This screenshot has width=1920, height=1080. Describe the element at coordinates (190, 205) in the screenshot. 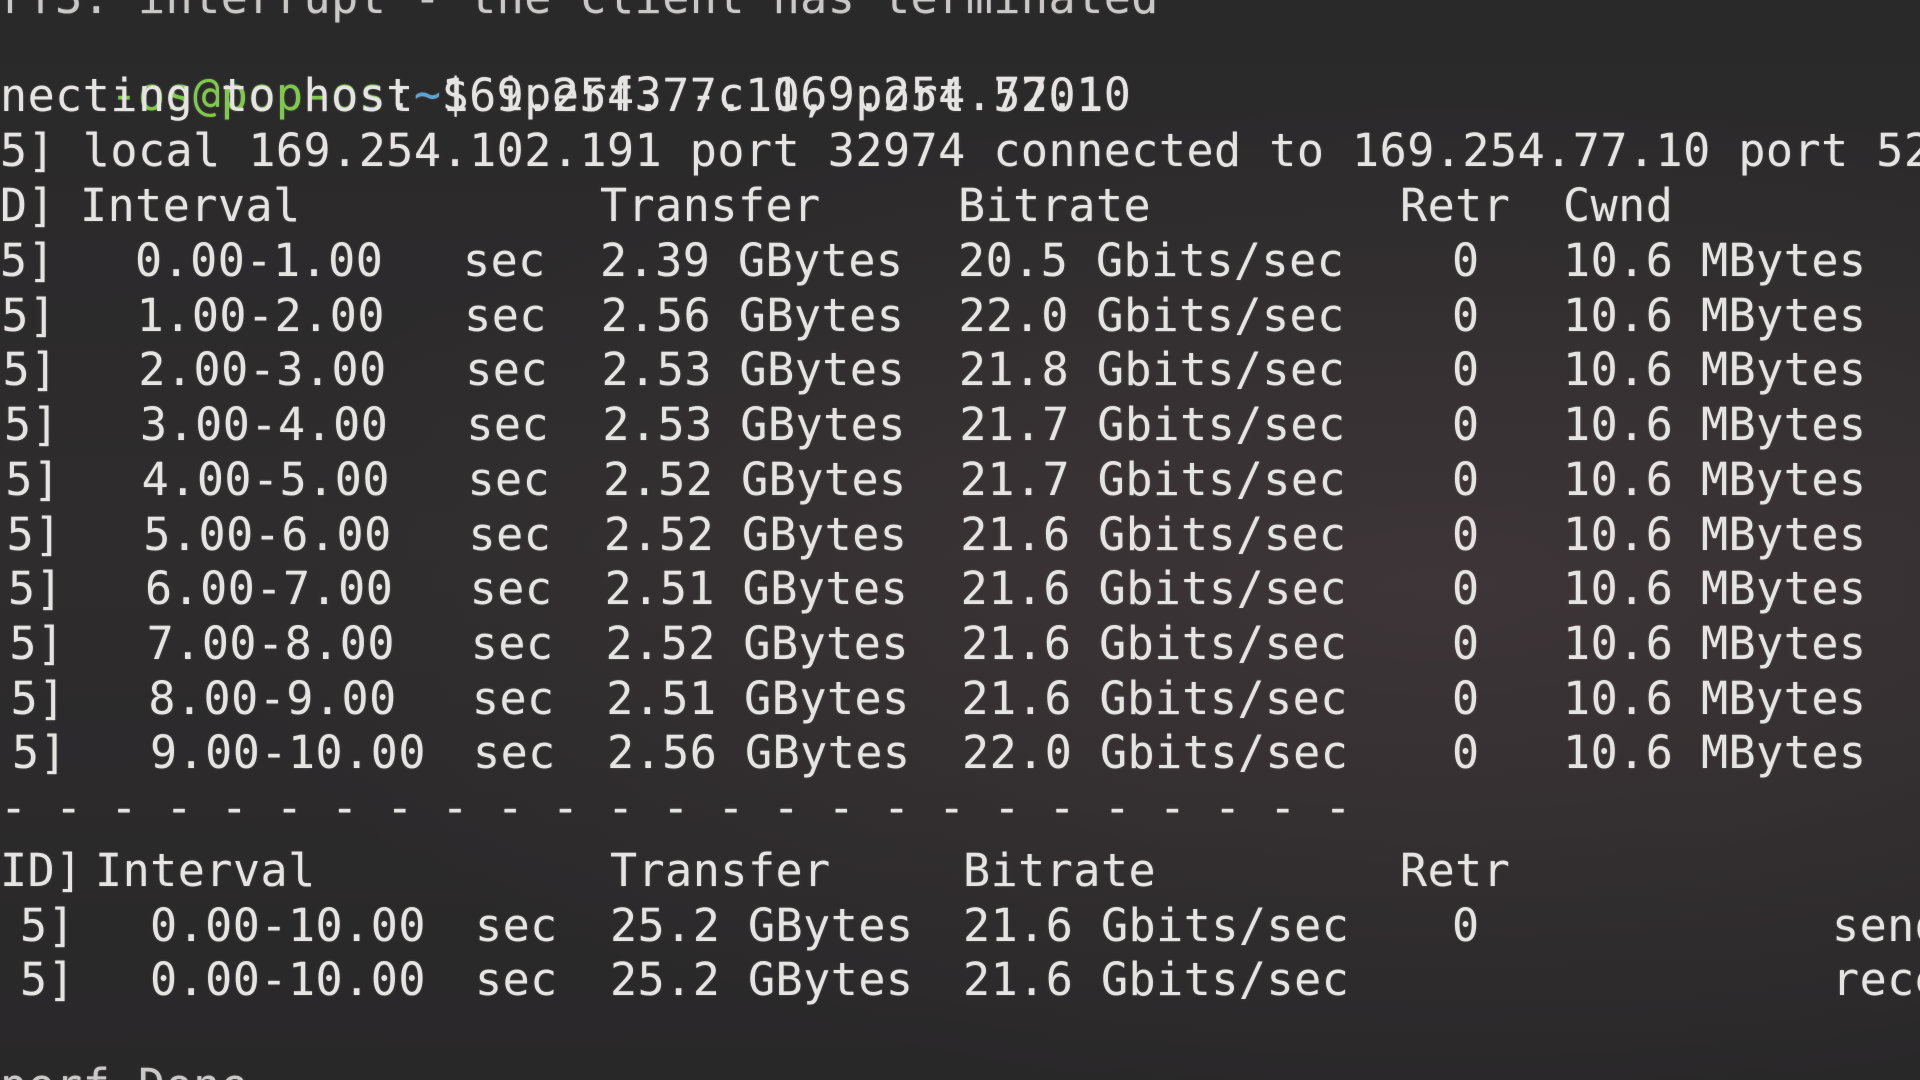

I see `header-interval: Interval` at that location.